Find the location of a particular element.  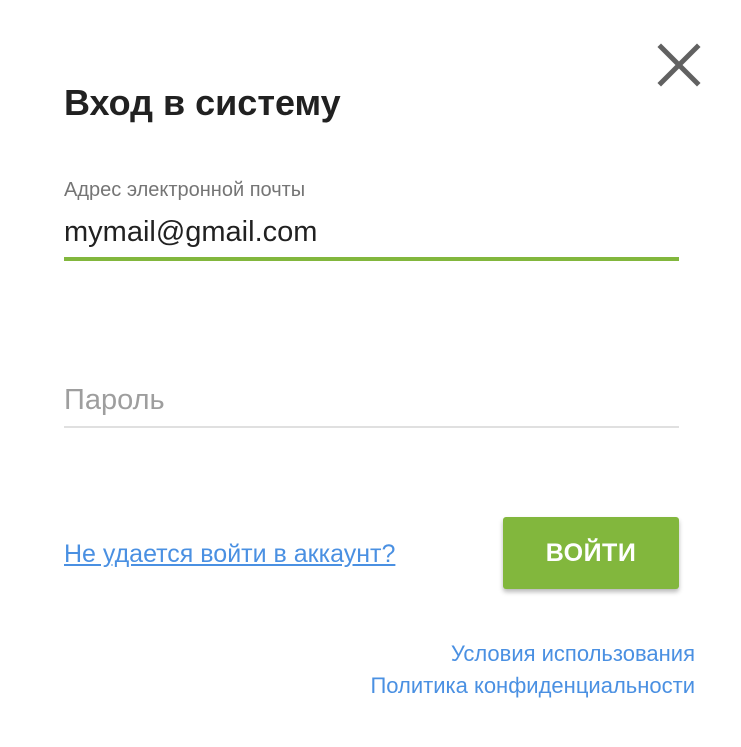

password-input is located at coordinates (371, 400).